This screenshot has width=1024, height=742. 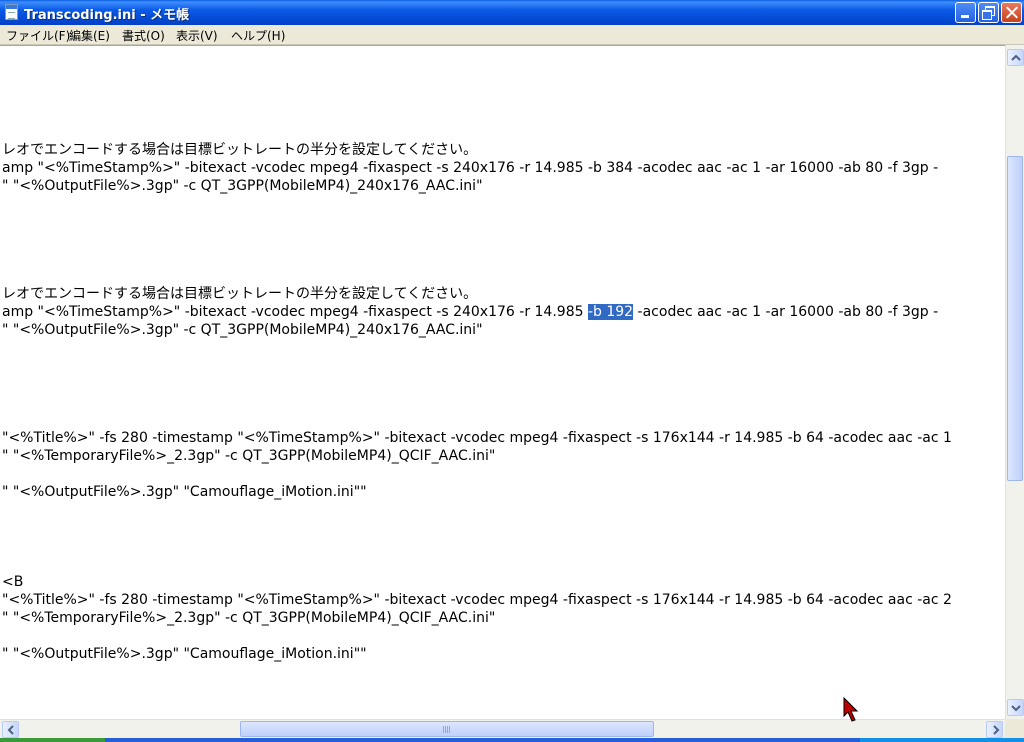 What do you see at coordinates (89, 35) in the screenshot?
I see `menu-edit: 編集(E)` at bounding box center [89, 35].